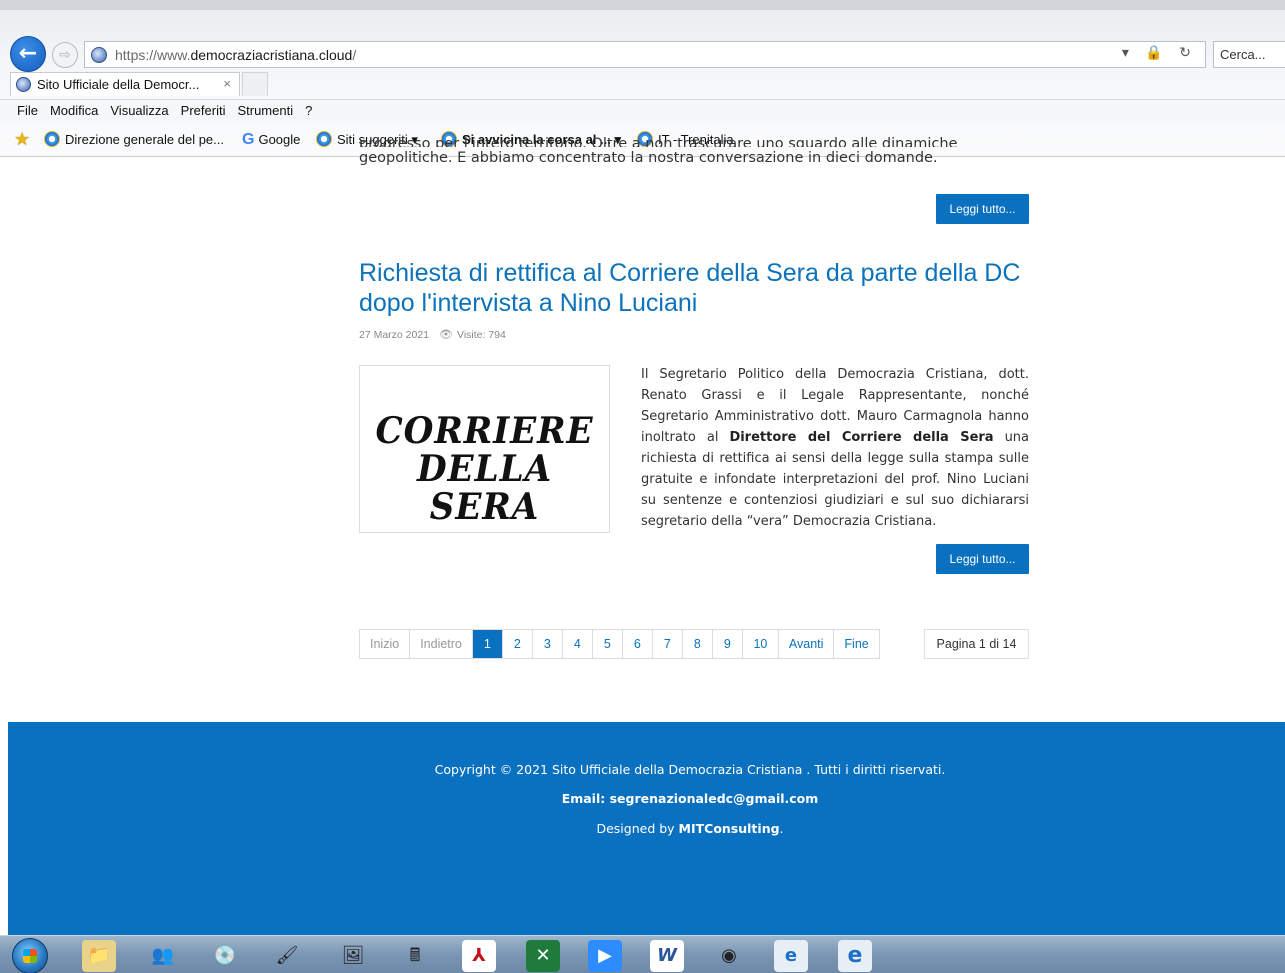 The image size is (1285, 973). I want to click on pagination-end: Fine, so click(856, 644).